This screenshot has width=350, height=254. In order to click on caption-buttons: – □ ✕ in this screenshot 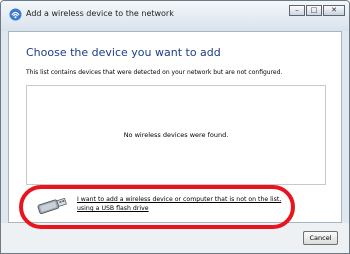, I will do `click(316, 10)`.